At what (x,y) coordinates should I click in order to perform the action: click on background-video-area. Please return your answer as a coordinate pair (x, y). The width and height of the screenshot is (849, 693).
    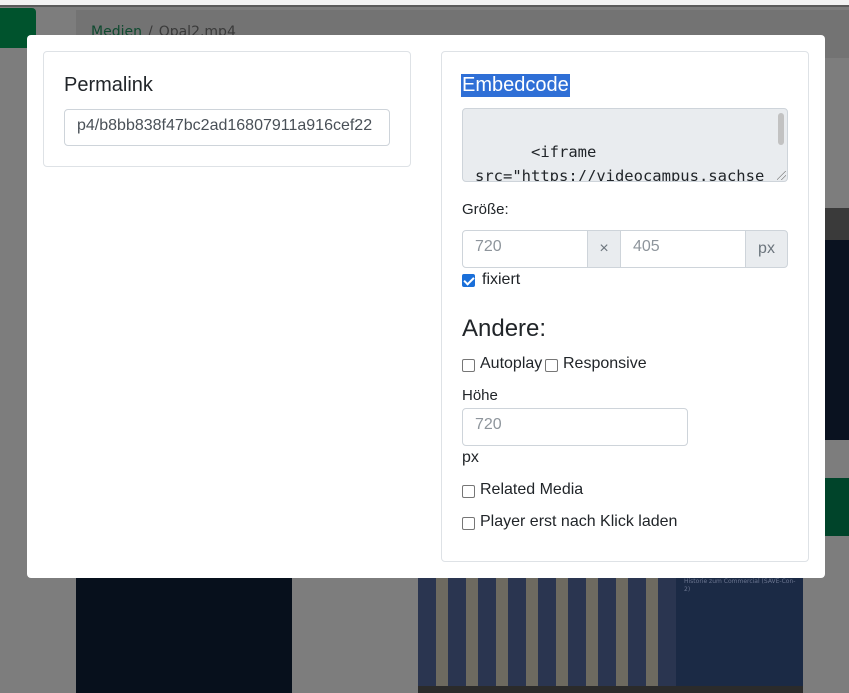
    Looking at the image, I should click on (837, 340).